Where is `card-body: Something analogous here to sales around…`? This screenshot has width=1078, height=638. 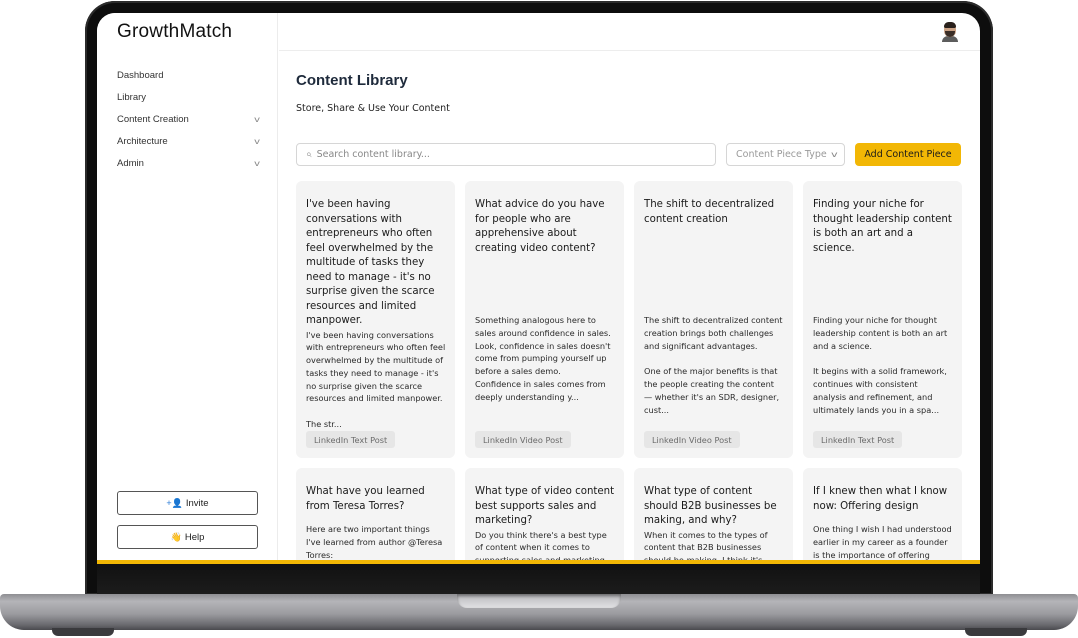 card-body: Something analogous here to sales around… is located at coordinates (543, 358).